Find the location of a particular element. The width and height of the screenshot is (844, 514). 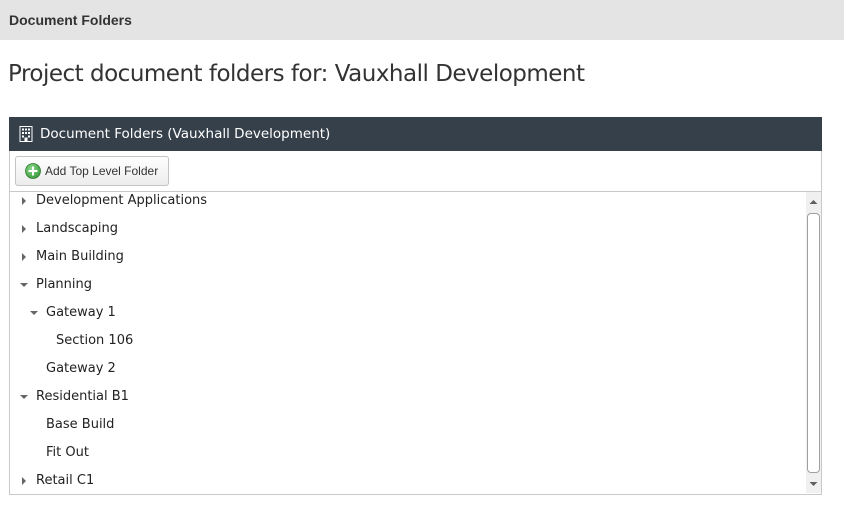

add-top-level-folder-label: Add Top Level Folder is located at coordinates (102, 171).